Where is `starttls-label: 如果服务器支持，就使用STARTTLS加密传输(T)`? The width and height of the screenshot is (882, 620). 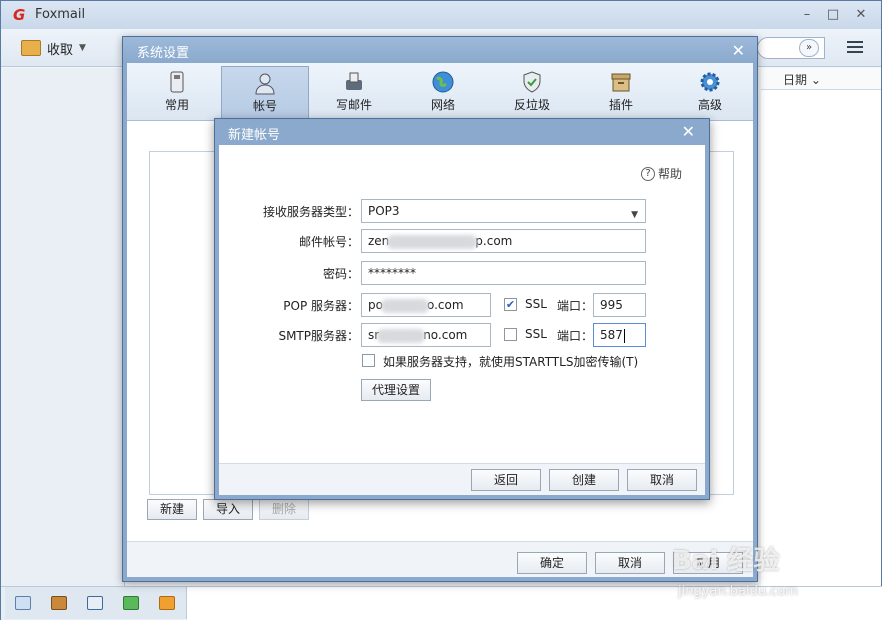 starttls-label: 如果服务器支持，就使用STARTTLS加密传输(T) is located at coordinates (511, 362).